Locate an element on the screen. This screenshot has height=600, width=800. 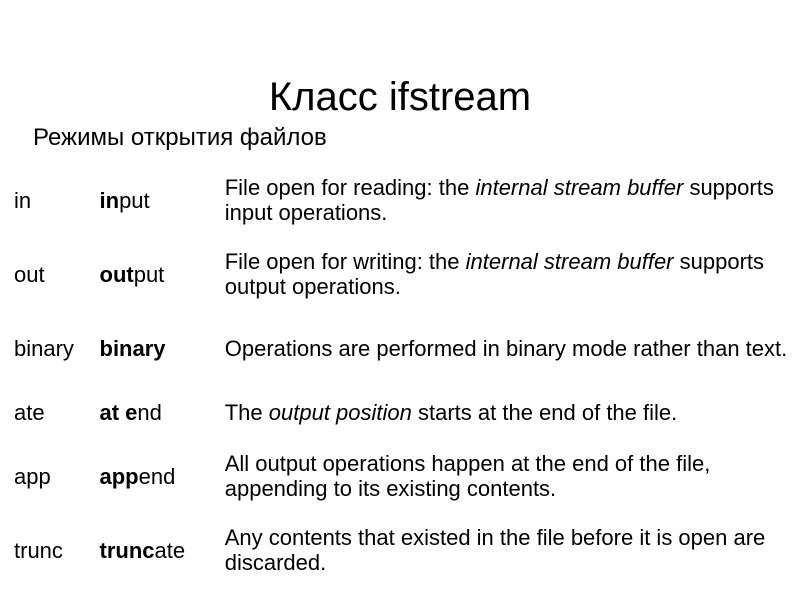
mode-full-name: truncate is located at coordinates (162, 550).